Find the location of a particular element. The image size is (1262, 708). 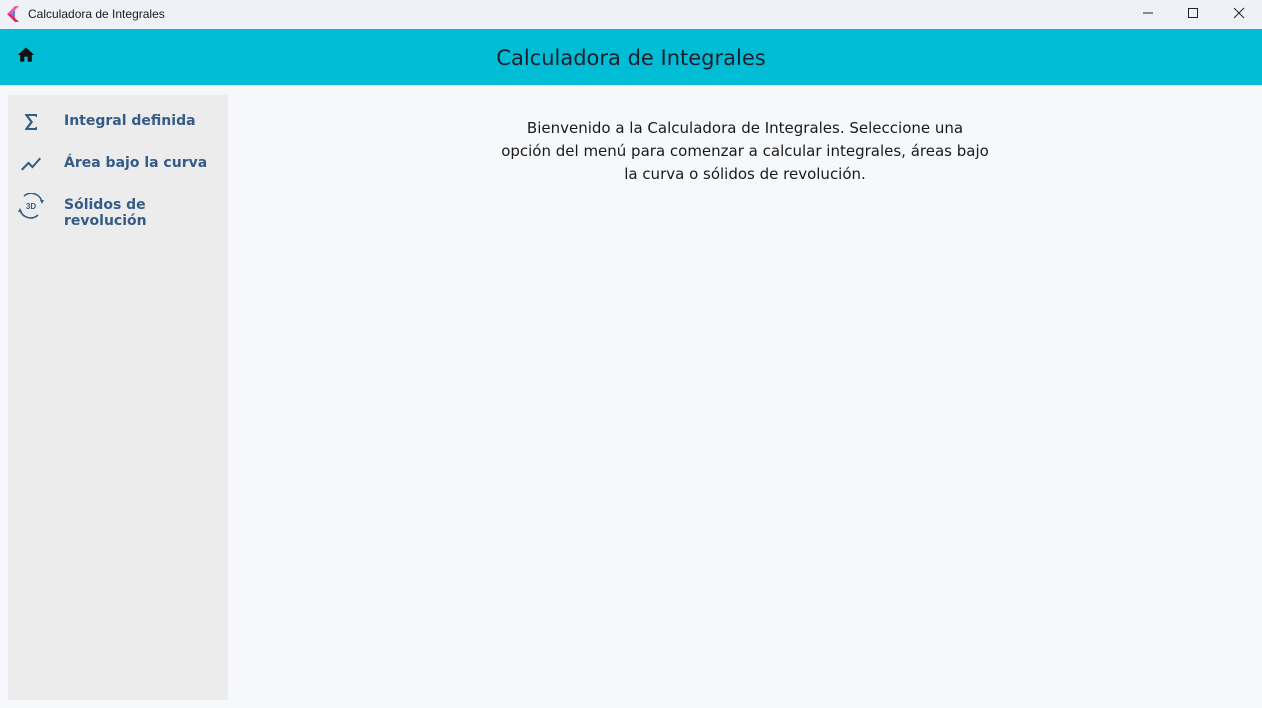

close-button is located at coordinates (1239, 14).